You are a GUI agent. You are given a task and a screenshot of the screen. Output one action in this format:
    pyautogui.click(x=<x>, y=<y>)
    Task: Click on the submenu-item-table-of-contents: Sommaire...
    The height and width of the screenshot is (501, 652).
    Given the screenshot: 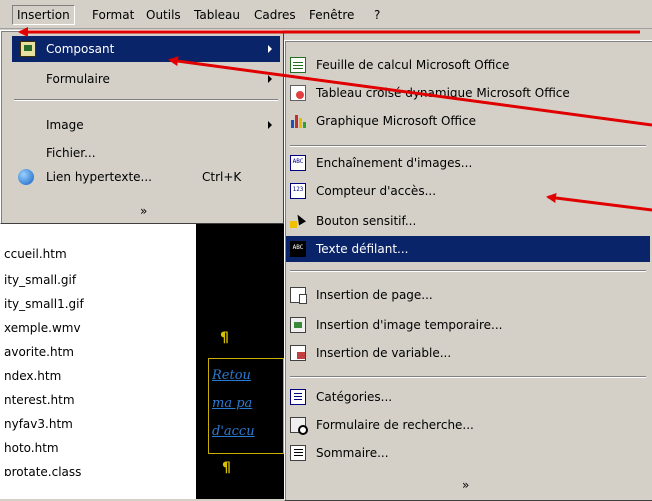 What is the action you would take?
    pyautogui.click(x=468, y=453)
    